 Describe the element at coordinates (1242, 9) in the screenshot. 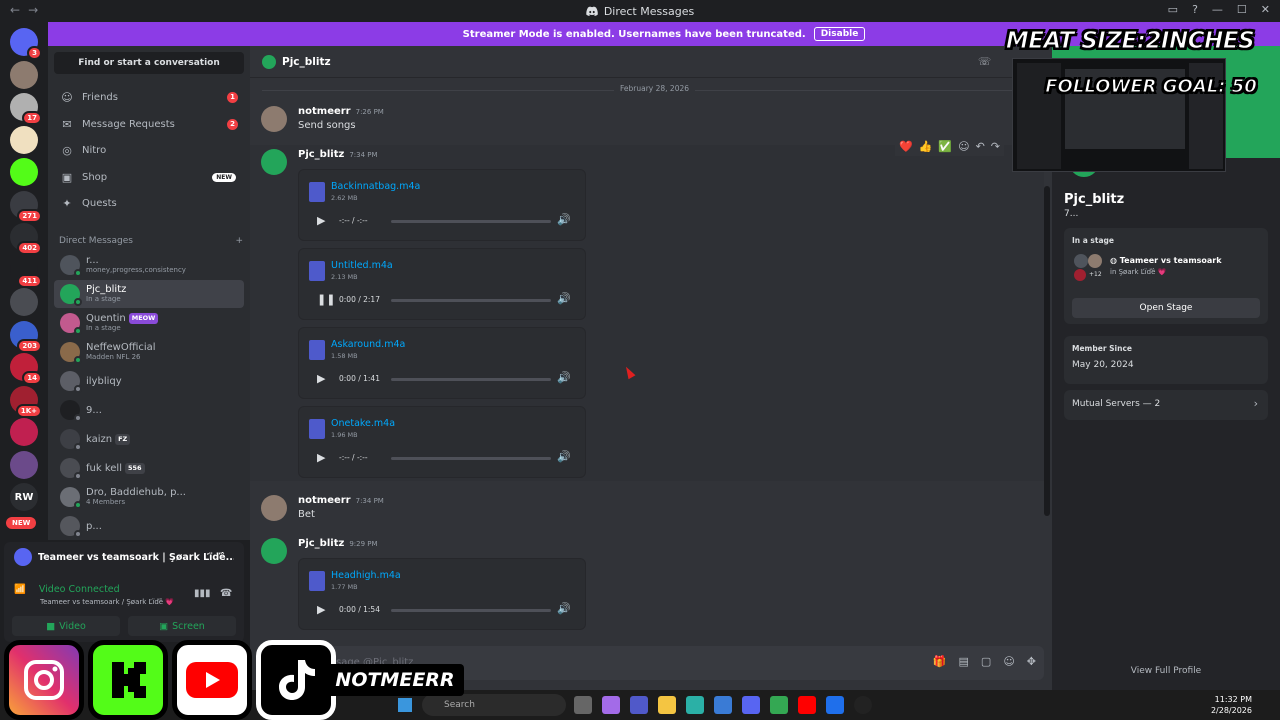

I see `maximize-button: ☐` at that location.